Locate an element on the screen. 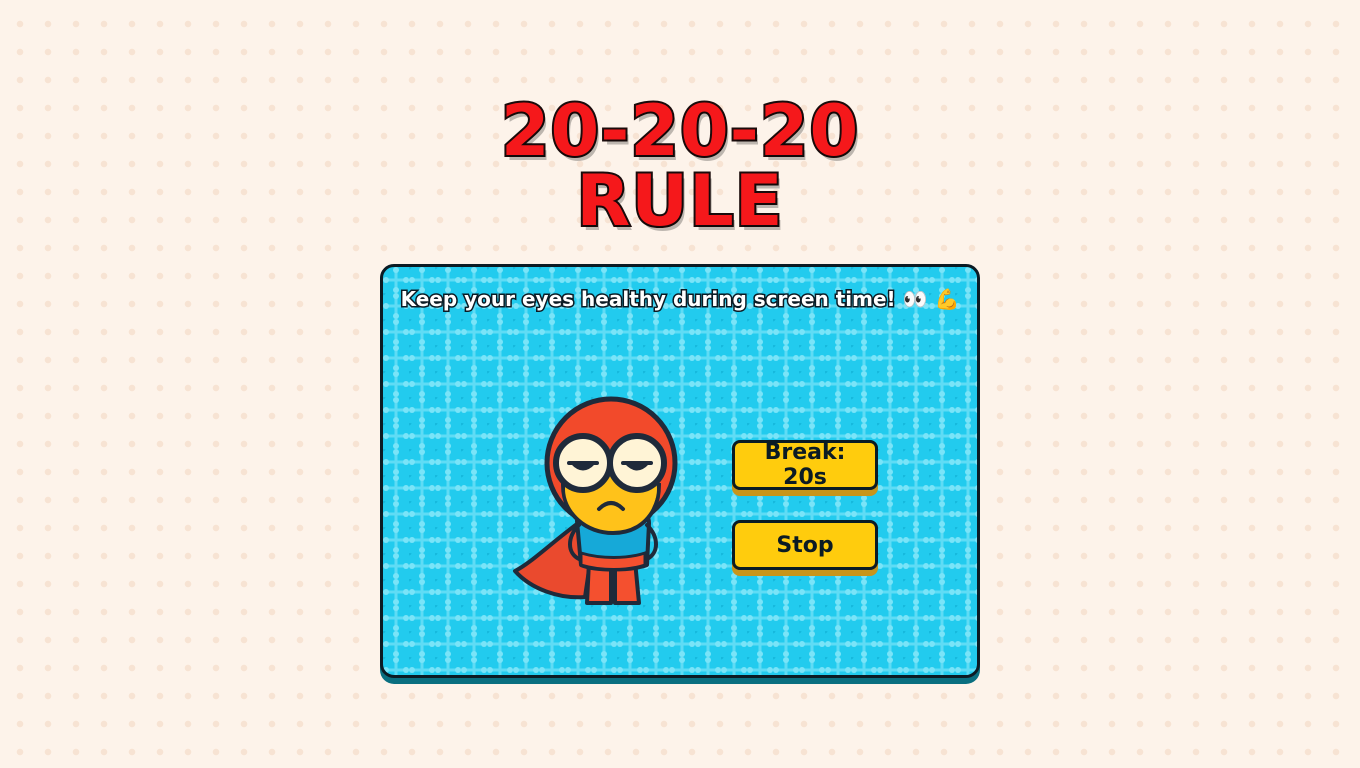 This screenshot has width=1360, height=768. stop-button: Stop is located at coordinates (805, 545).